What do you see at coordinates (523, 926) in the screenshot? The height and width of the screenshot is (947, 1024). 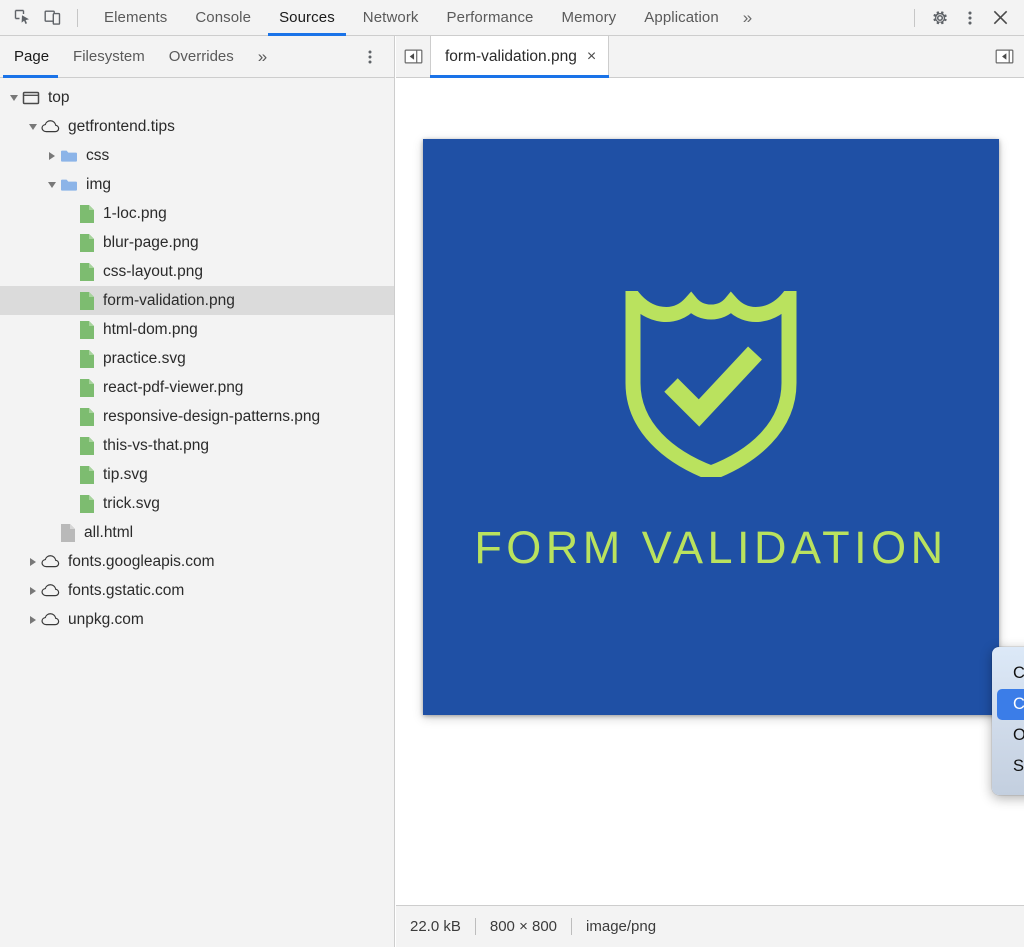 I see `status-dimensions: 800 × 800` at bounding box center [523, 926].